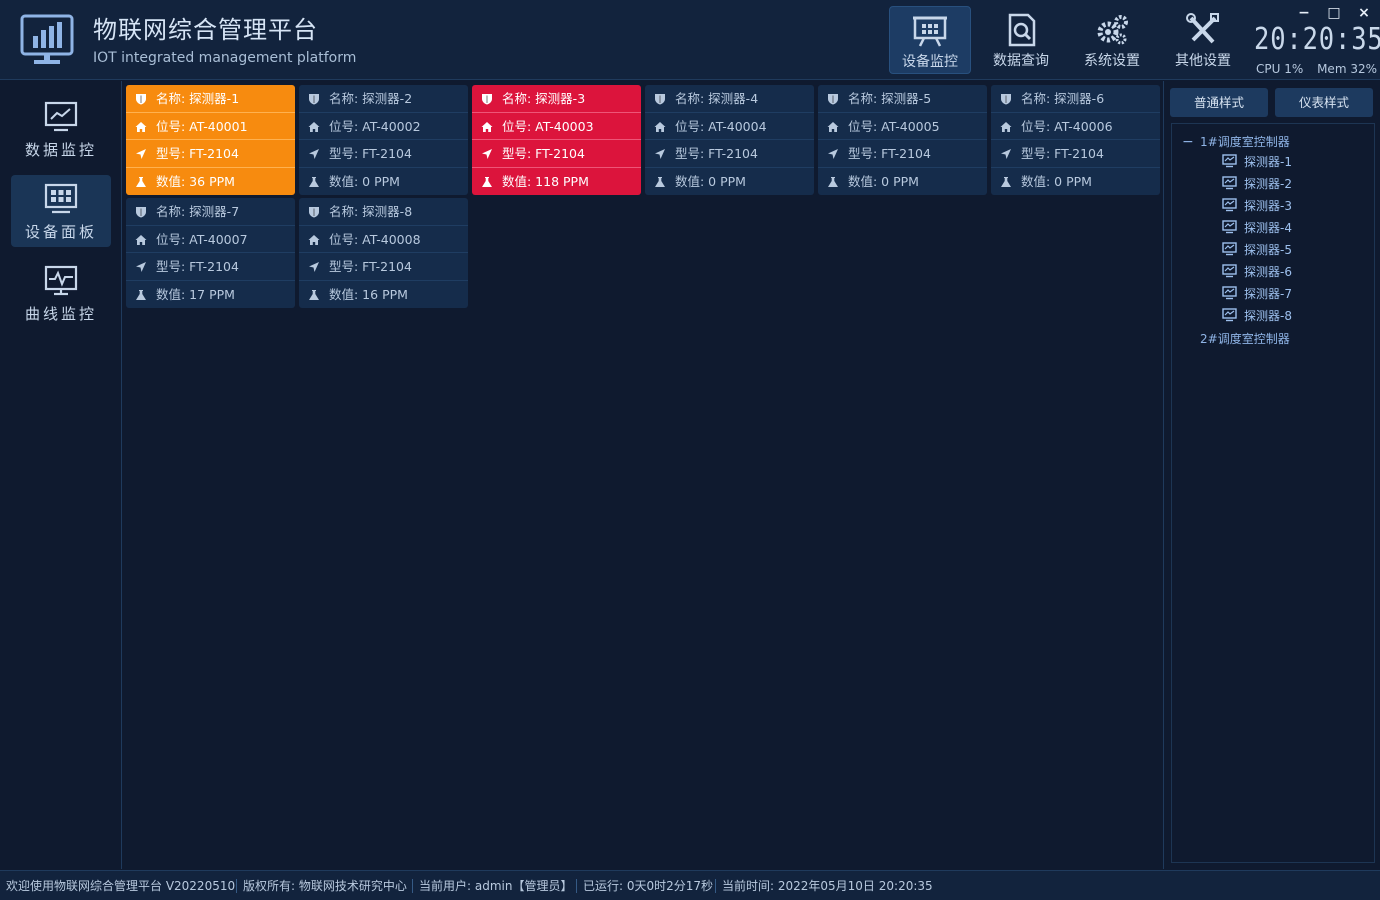  What do you see at coordinates (902, 126) in the screenshot?
I see `device-position-row: 位号: AT-40005` at bounding box center [902, 126].